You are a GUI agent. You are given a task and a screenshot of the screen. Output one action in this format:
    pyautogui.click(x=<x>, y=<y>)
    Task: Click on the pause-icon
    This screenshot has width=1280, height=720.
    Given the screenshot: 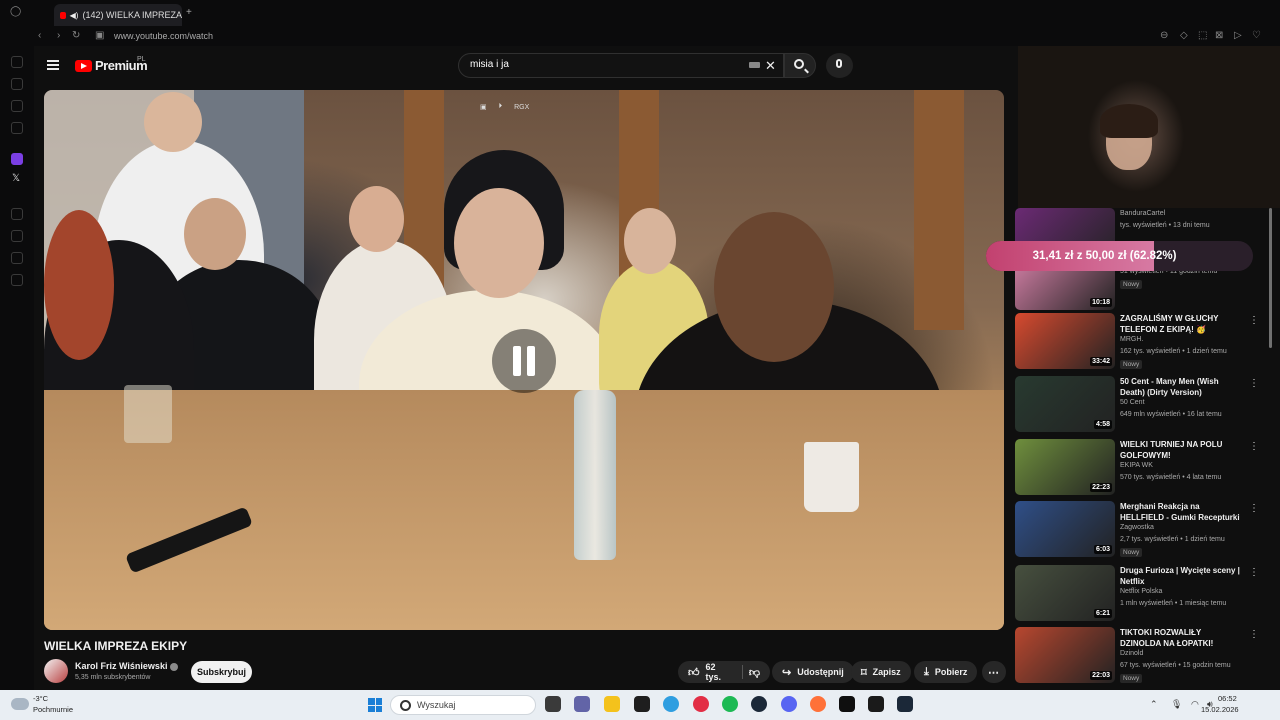 What is the action you would take?
    pyautogui.click(x=524, y=361)
    